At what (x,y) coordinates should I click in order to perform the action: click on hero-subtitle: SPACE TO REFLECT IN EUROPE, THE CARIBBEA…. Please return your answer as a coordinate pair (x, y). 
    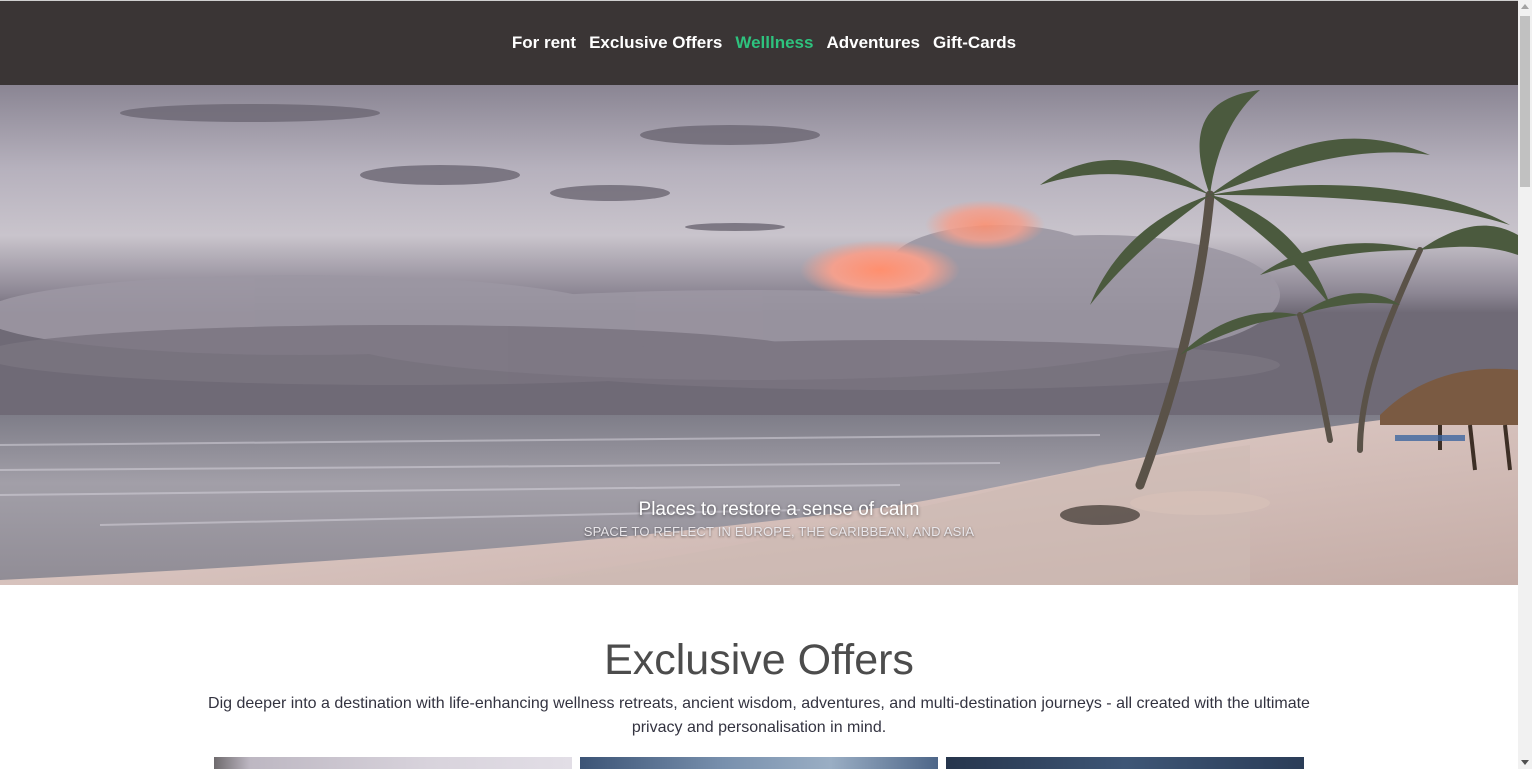
    Looking at the image, I should click on (779, 531).